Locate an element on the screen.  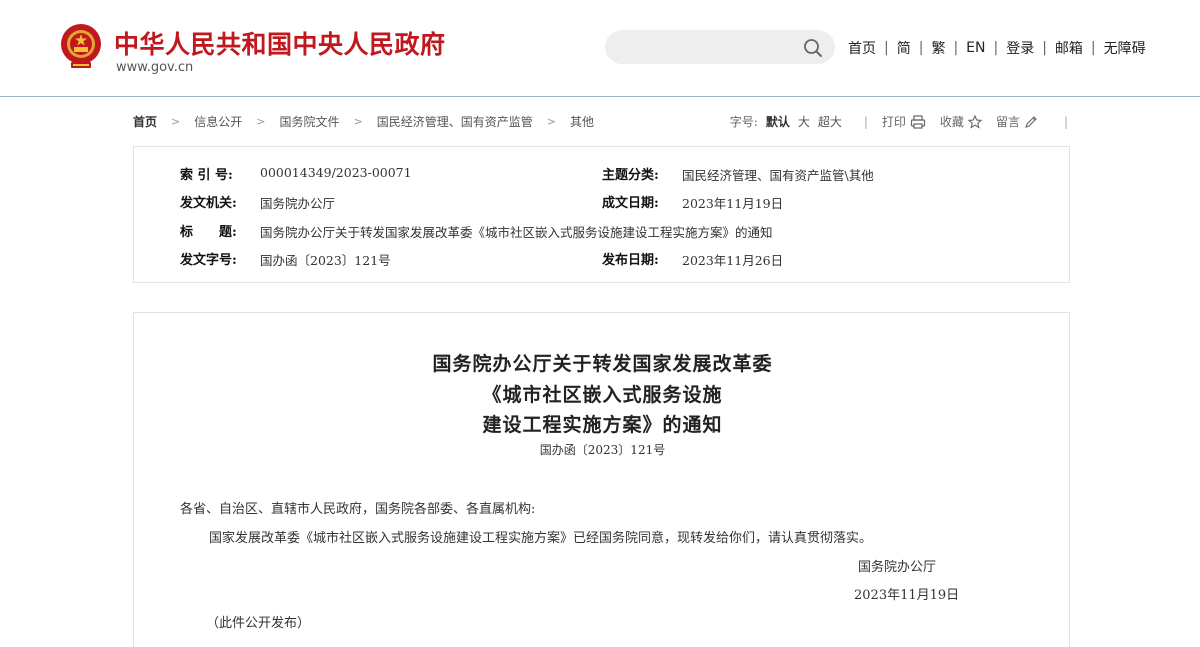
document-number-label: 发文字号: is located at coordinates (208, 260).